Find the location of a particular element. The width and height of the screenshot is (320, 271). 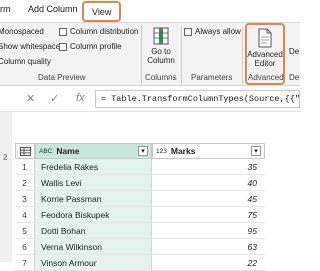

table-row: 4 Feodora Biskupek 75 is located at coordinates (140, 215).